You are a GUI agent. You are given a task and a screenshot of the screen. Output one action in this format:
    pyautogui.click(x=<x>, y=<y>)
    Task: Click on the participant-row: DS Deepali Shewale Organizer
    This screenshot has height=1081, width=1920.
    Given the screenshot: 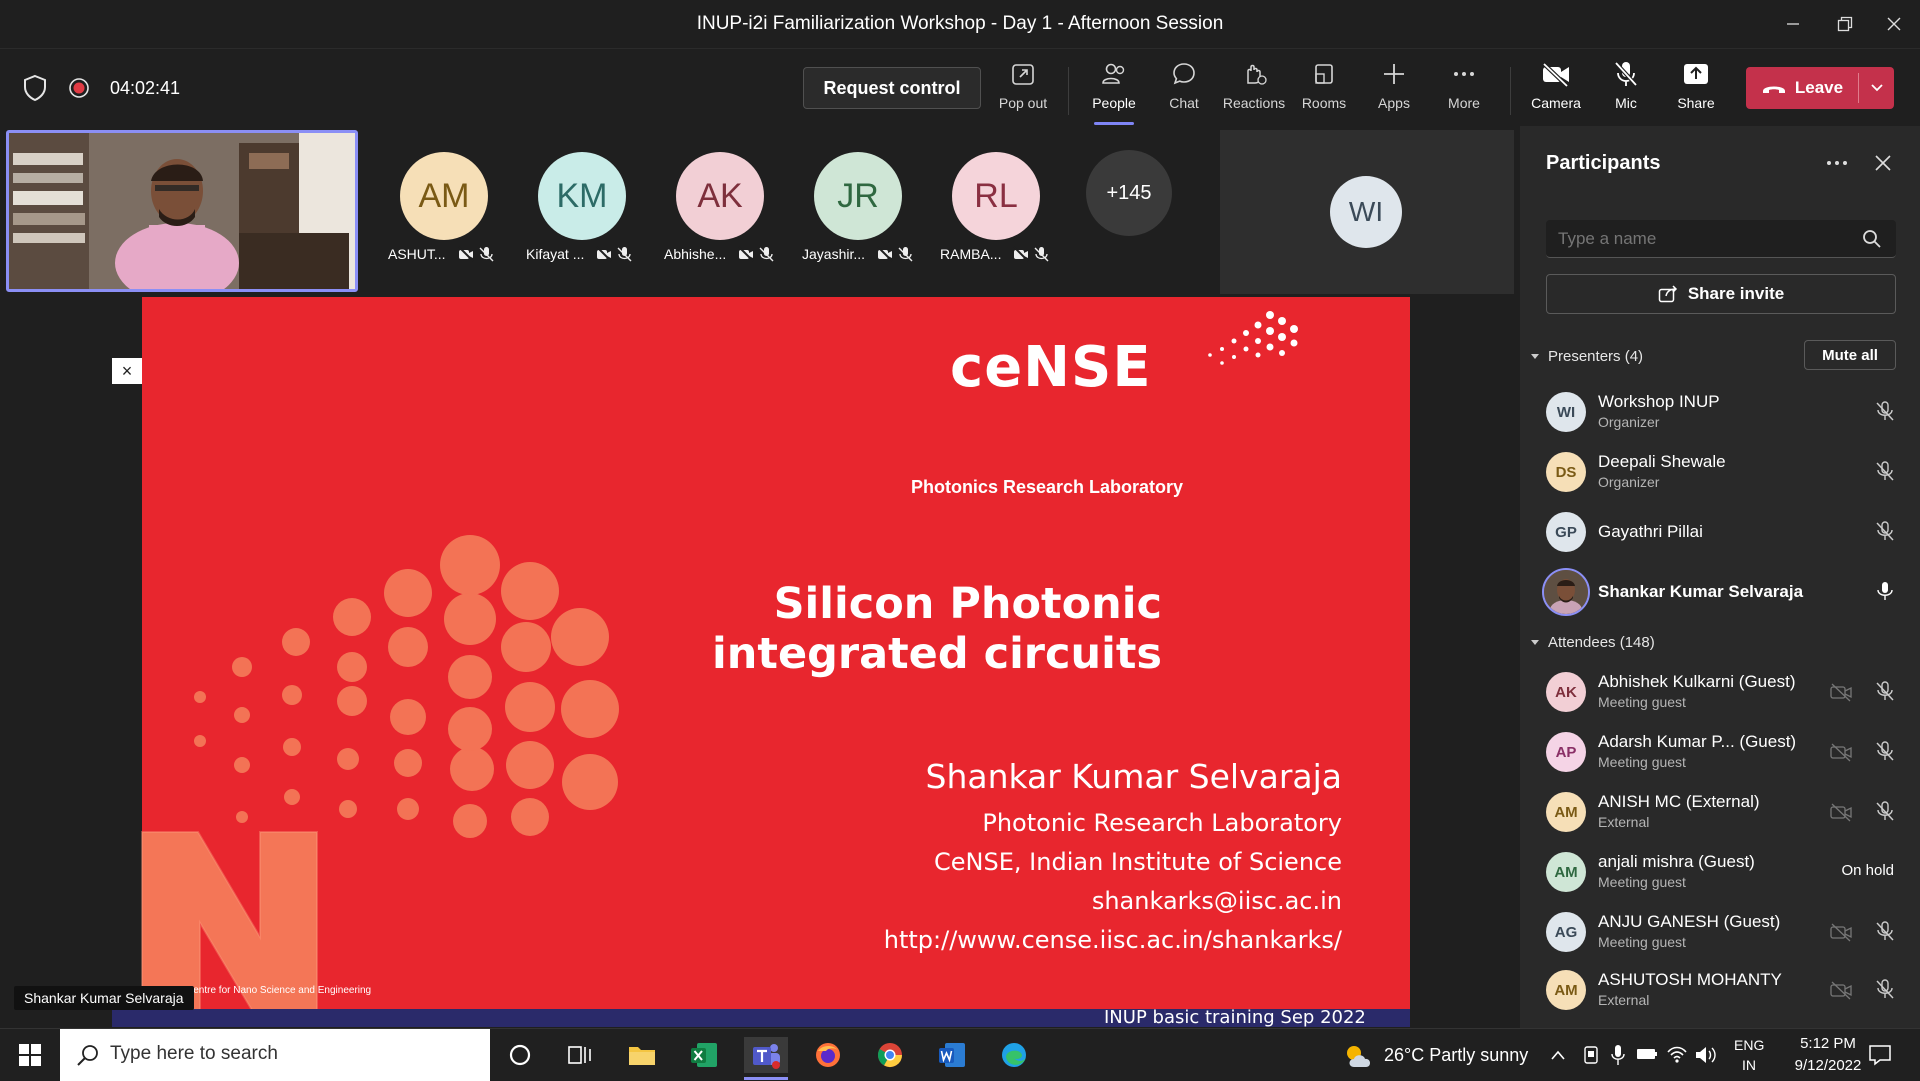 What is the action you would take?
    pyautogui.click(x=1720, y=472)
    